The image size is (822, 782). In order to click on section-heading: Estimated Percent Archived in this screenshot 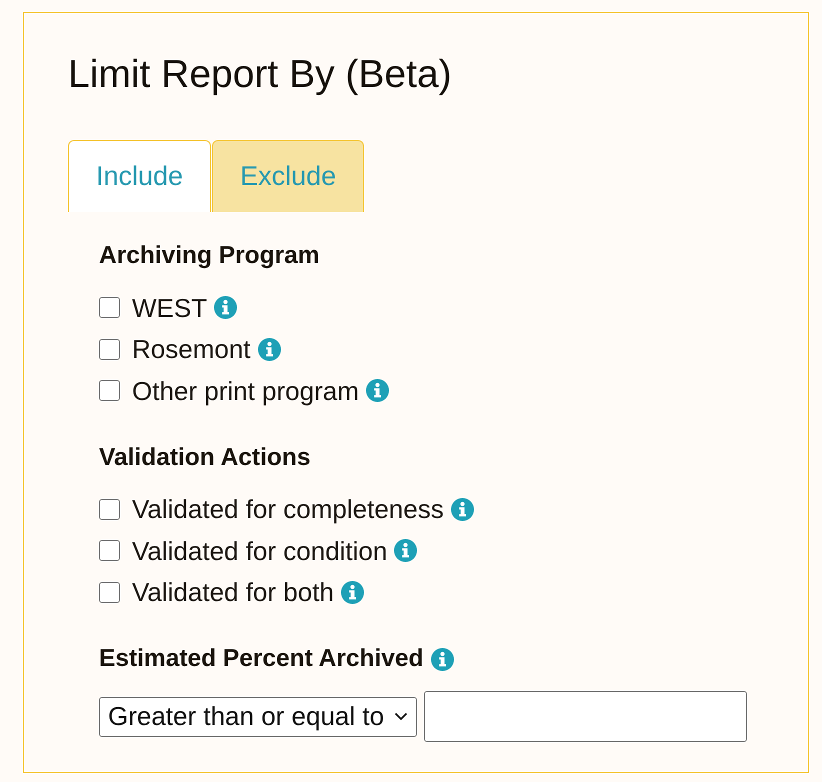, I will do `click(261, 659)`.